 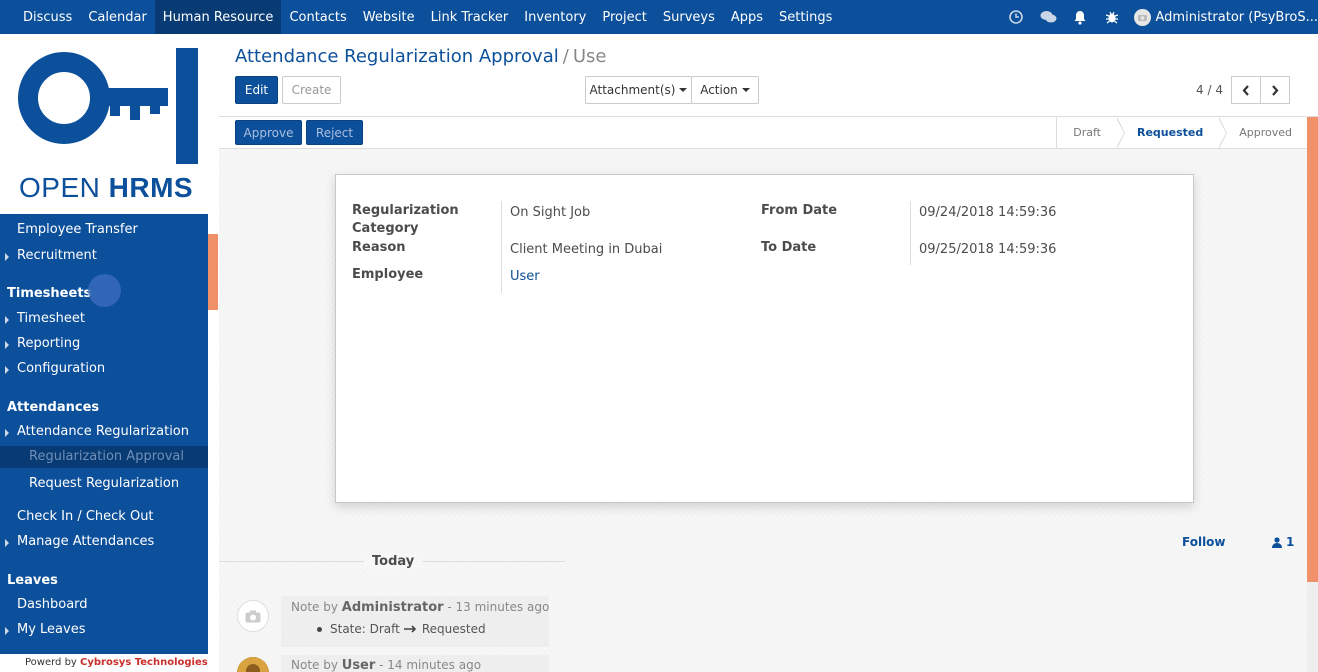 I want to click on chevron-right-icon, so click(x=1275, y=90).